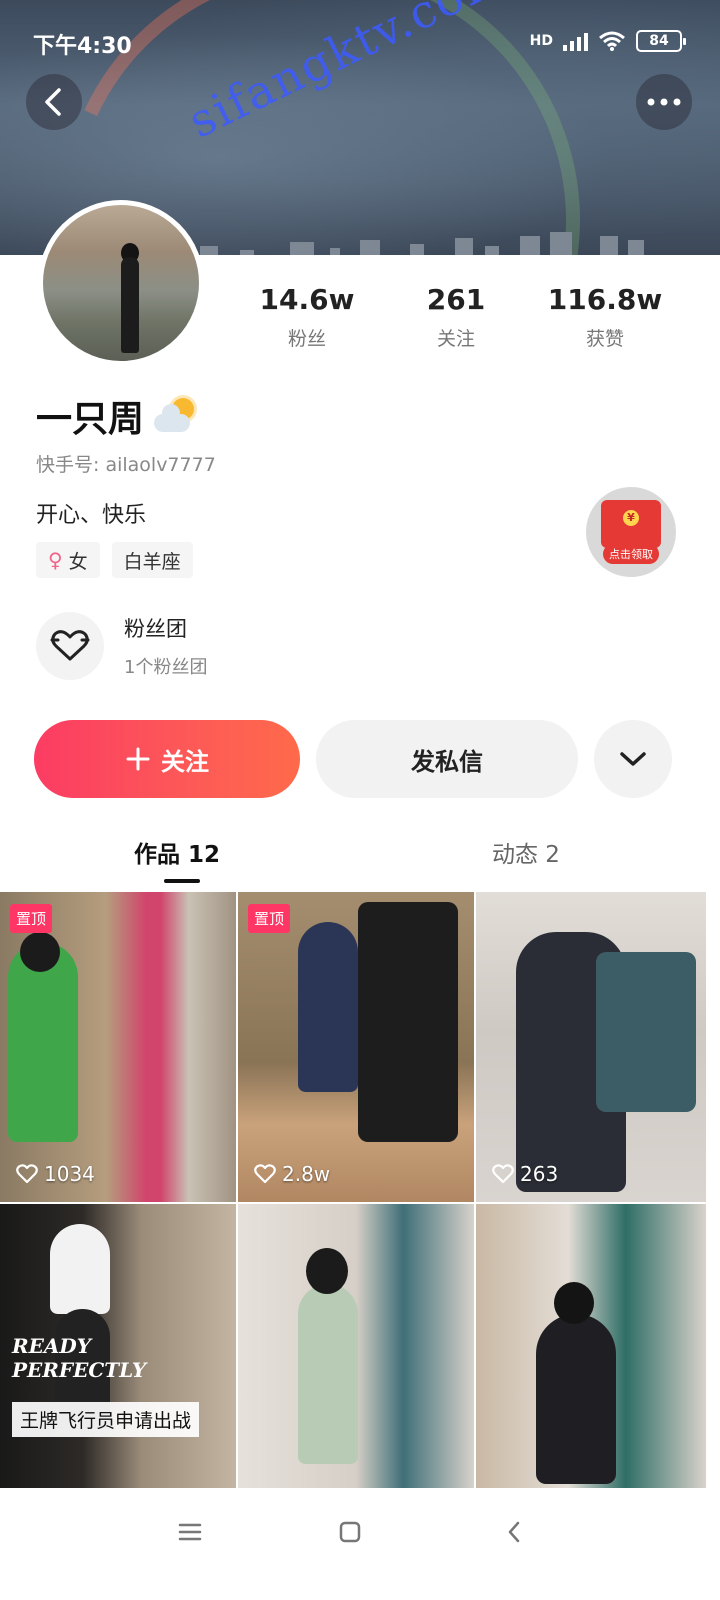 The width and height of the screenshot is (720, 1600). Describe the element at coordinates (79, 1358) in the screenshot. I see `video-overlay-text: READY PERFECTLY` at that location.